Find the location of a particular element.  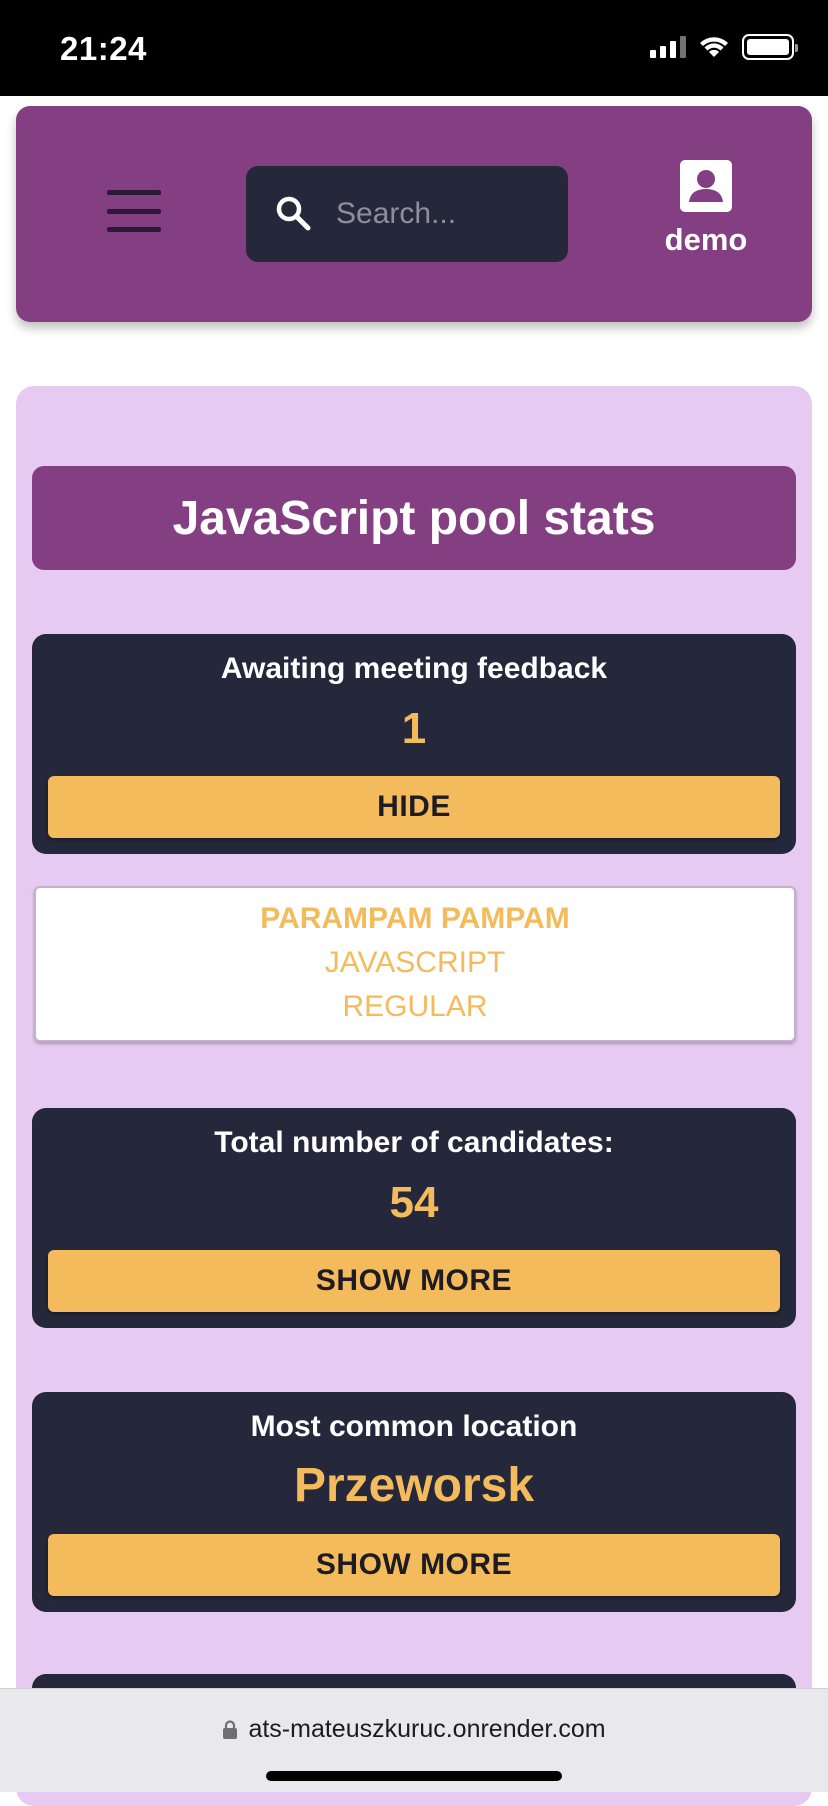

page-title: JavaScript pool stats is located at coordinates (414, 518).